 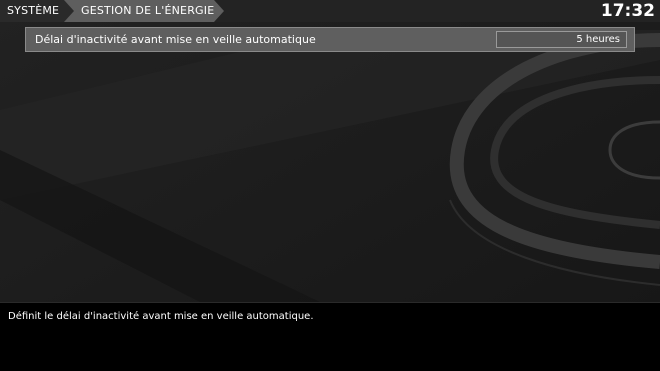 I want to click on breadcrumb-system: SYSTÈME, so click(x=39, y=11).